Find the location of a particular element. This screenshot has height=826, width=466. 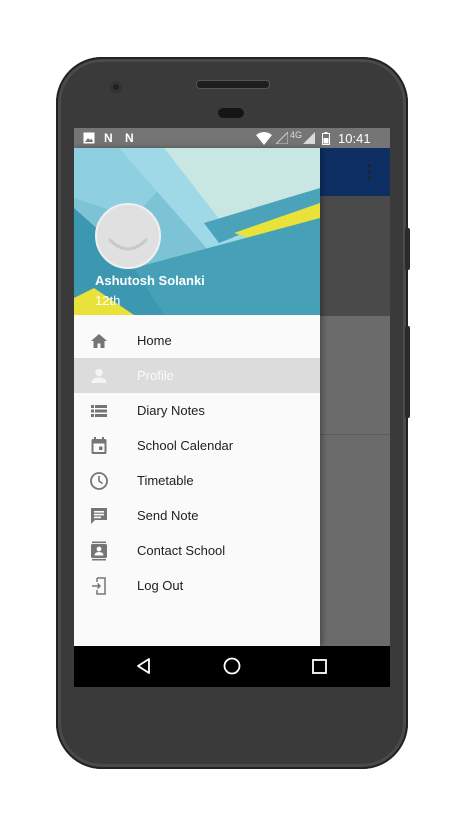

divider is located at coordinates (355, 434).